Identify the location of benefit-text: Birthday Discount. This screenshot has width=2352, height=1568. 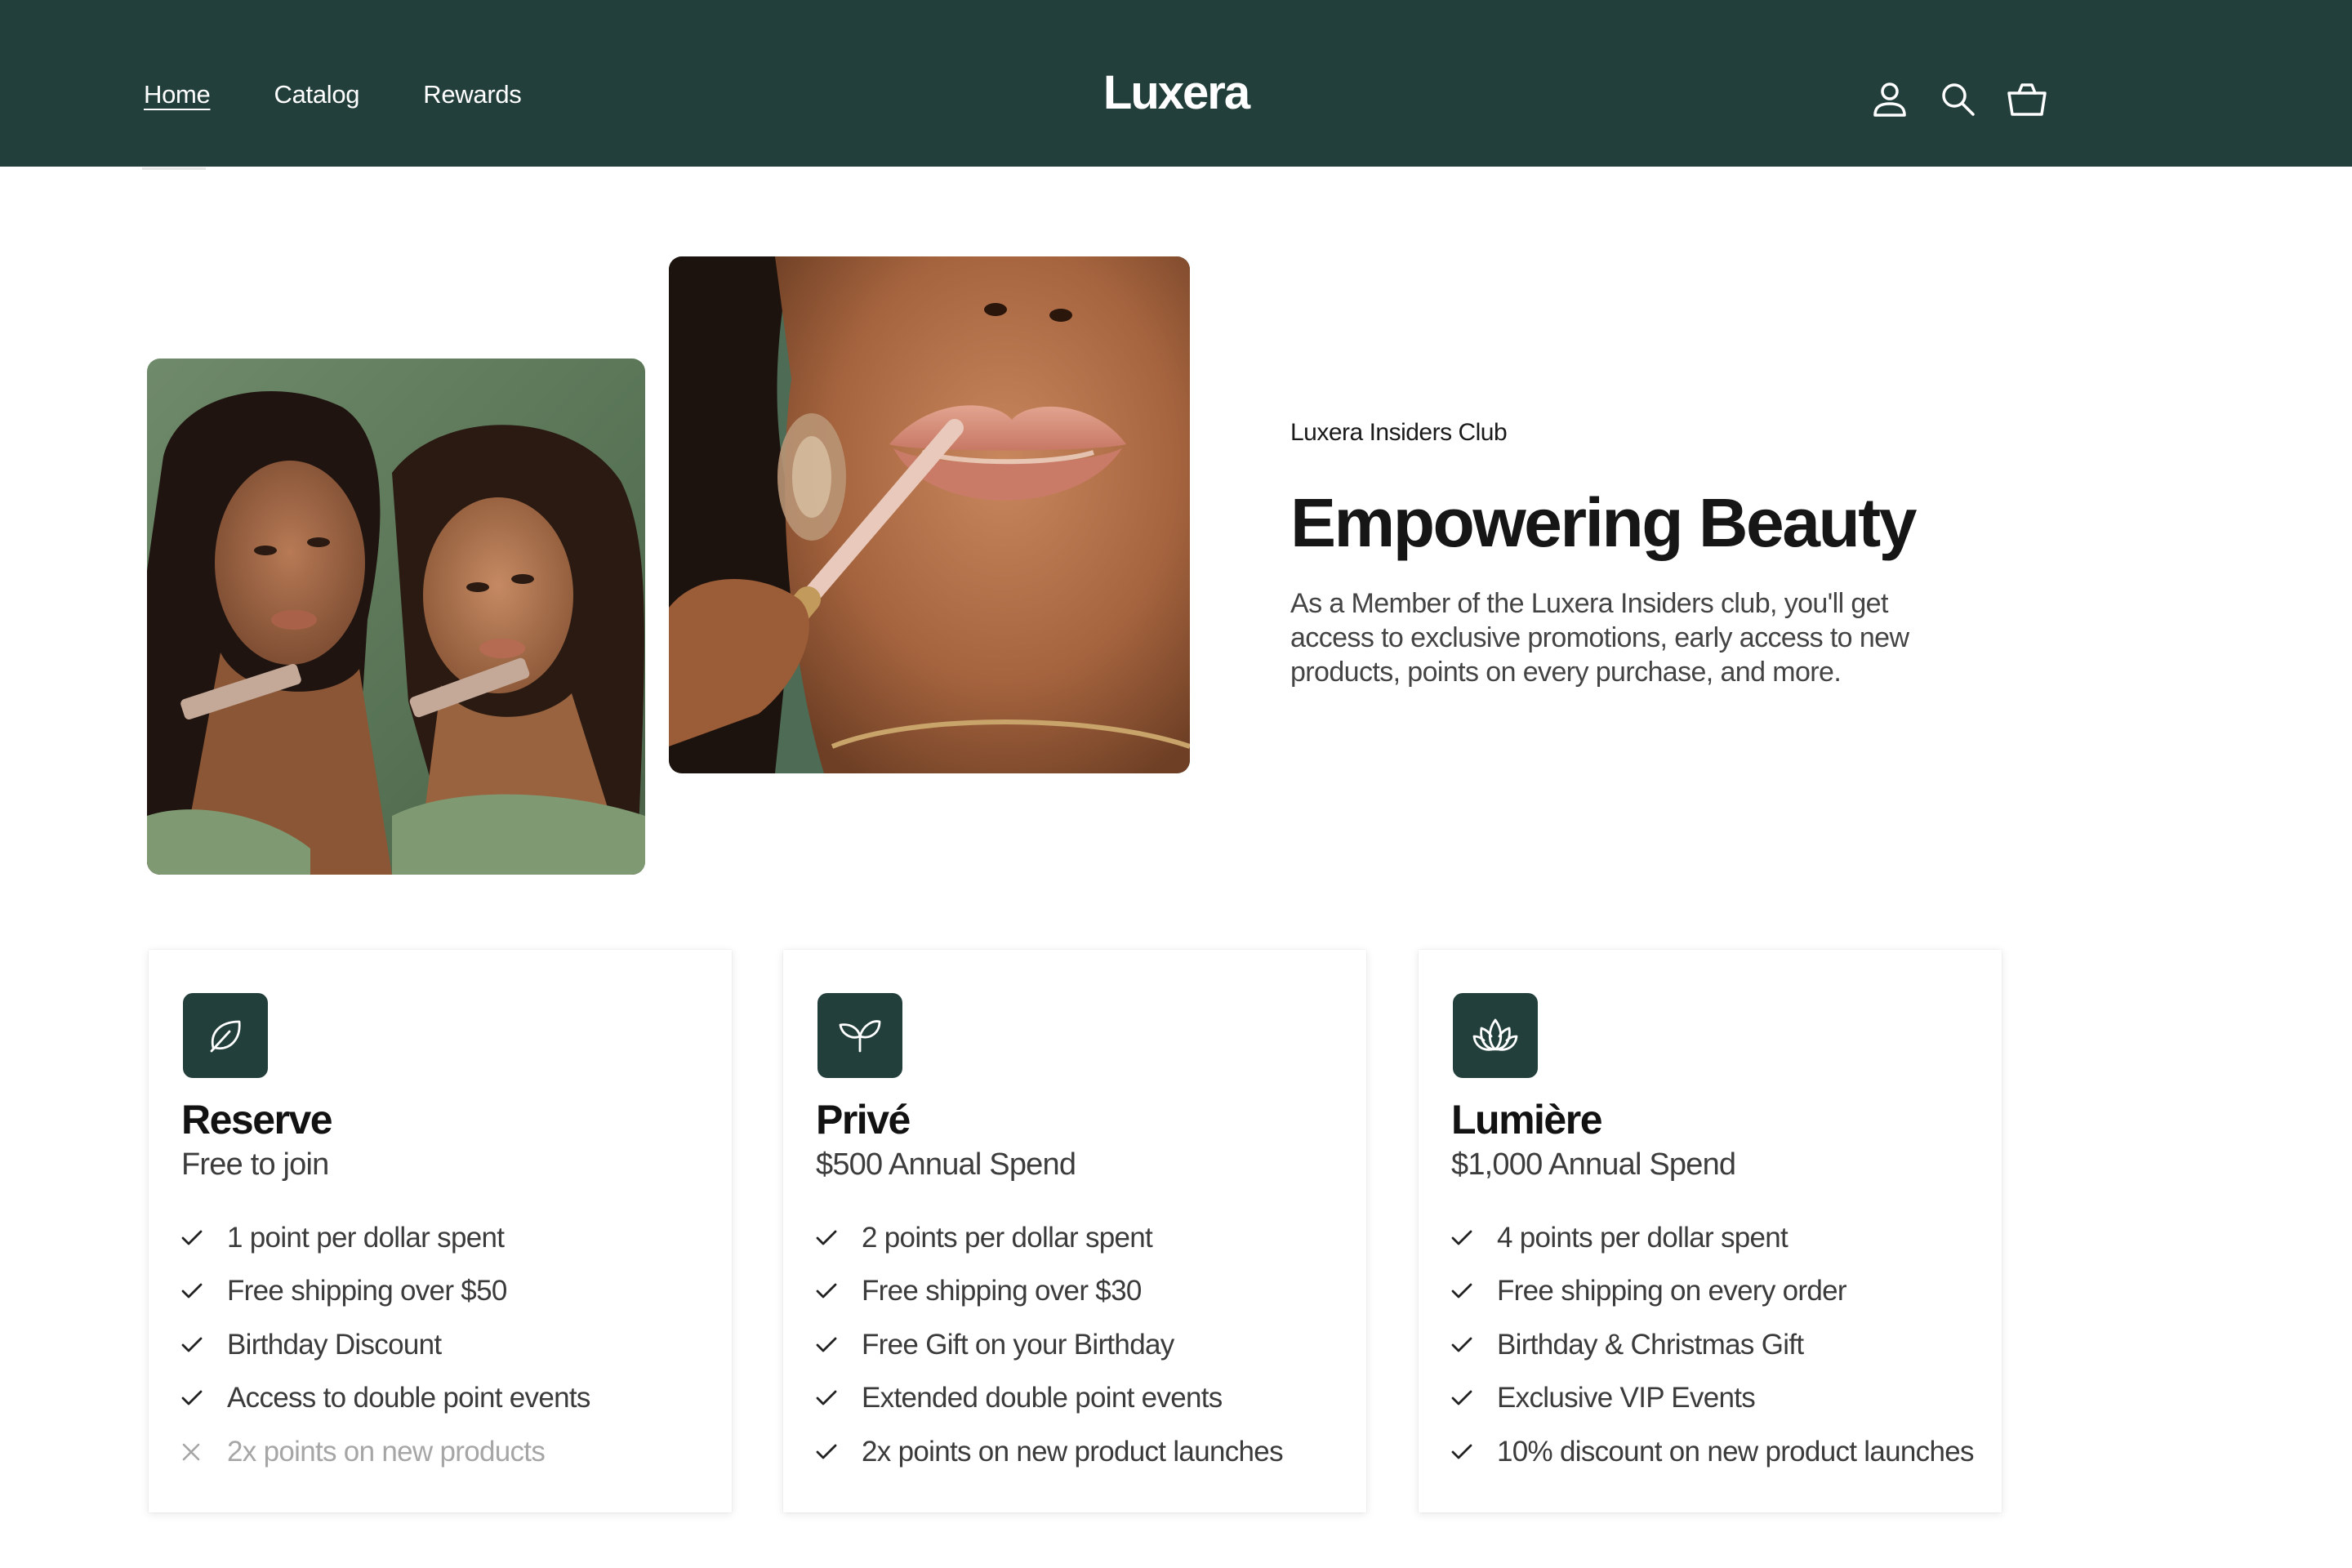
(334, 1344).